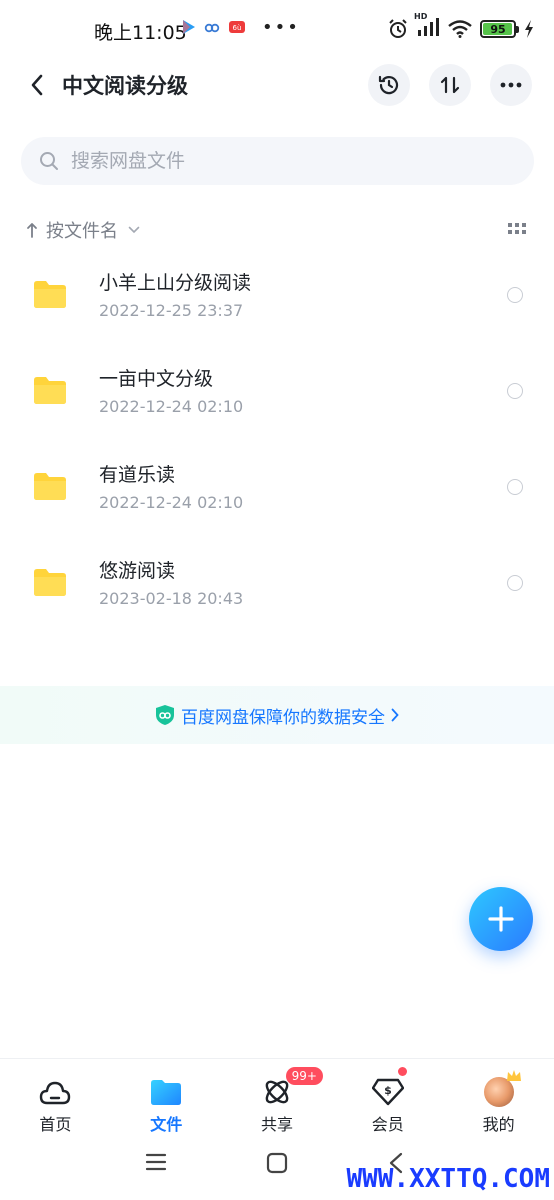  I want to click on back-button, so click(37, 85).